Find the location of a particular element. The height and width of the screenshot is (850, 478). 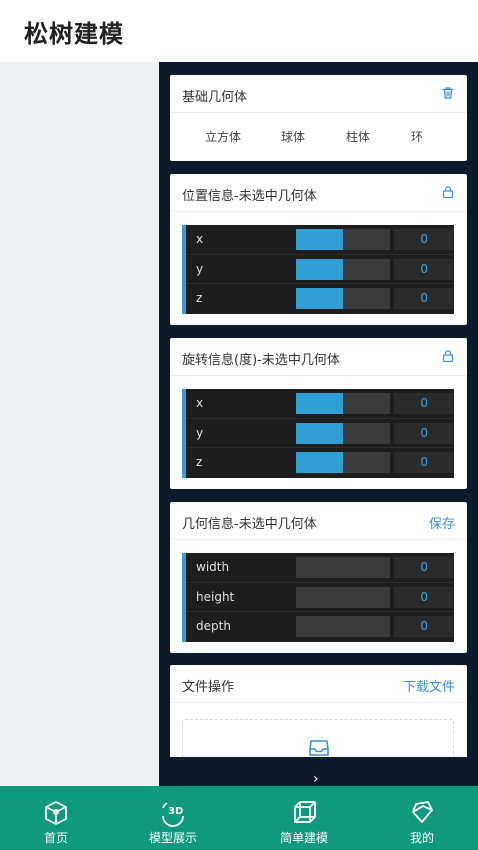

rotation-z-input: 0 is located at coordinates (424, 462).